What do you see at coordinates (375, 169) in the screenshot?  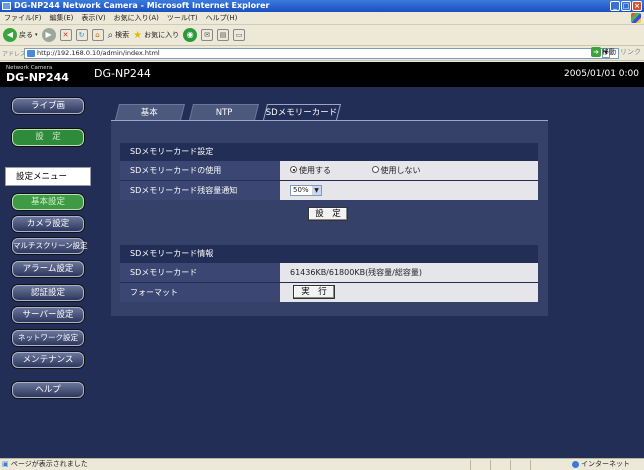 I see `radio-icon` at bounding box center [375, 169].